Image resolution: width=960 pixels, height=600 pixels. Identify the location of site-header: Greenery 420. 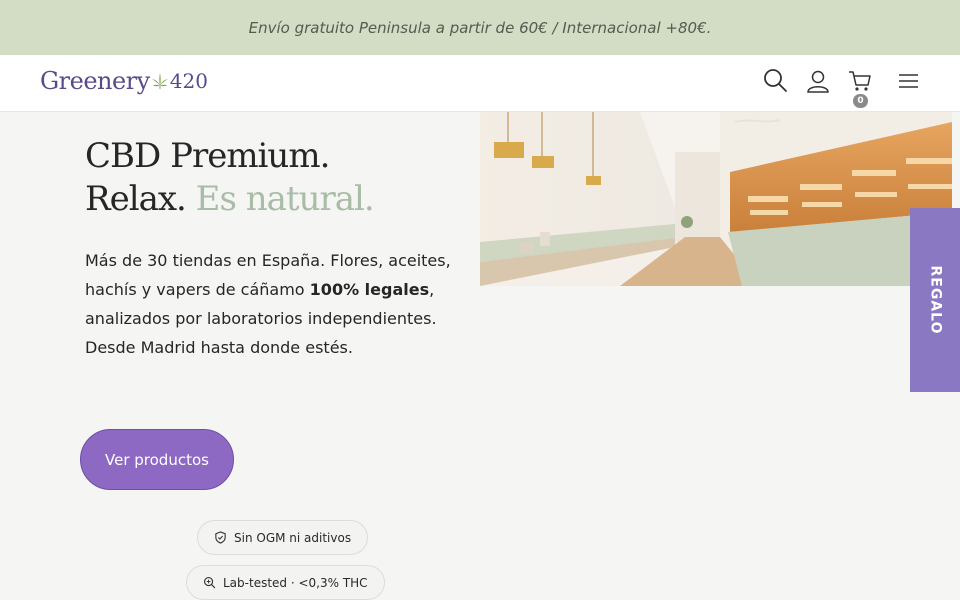
(480, 83).